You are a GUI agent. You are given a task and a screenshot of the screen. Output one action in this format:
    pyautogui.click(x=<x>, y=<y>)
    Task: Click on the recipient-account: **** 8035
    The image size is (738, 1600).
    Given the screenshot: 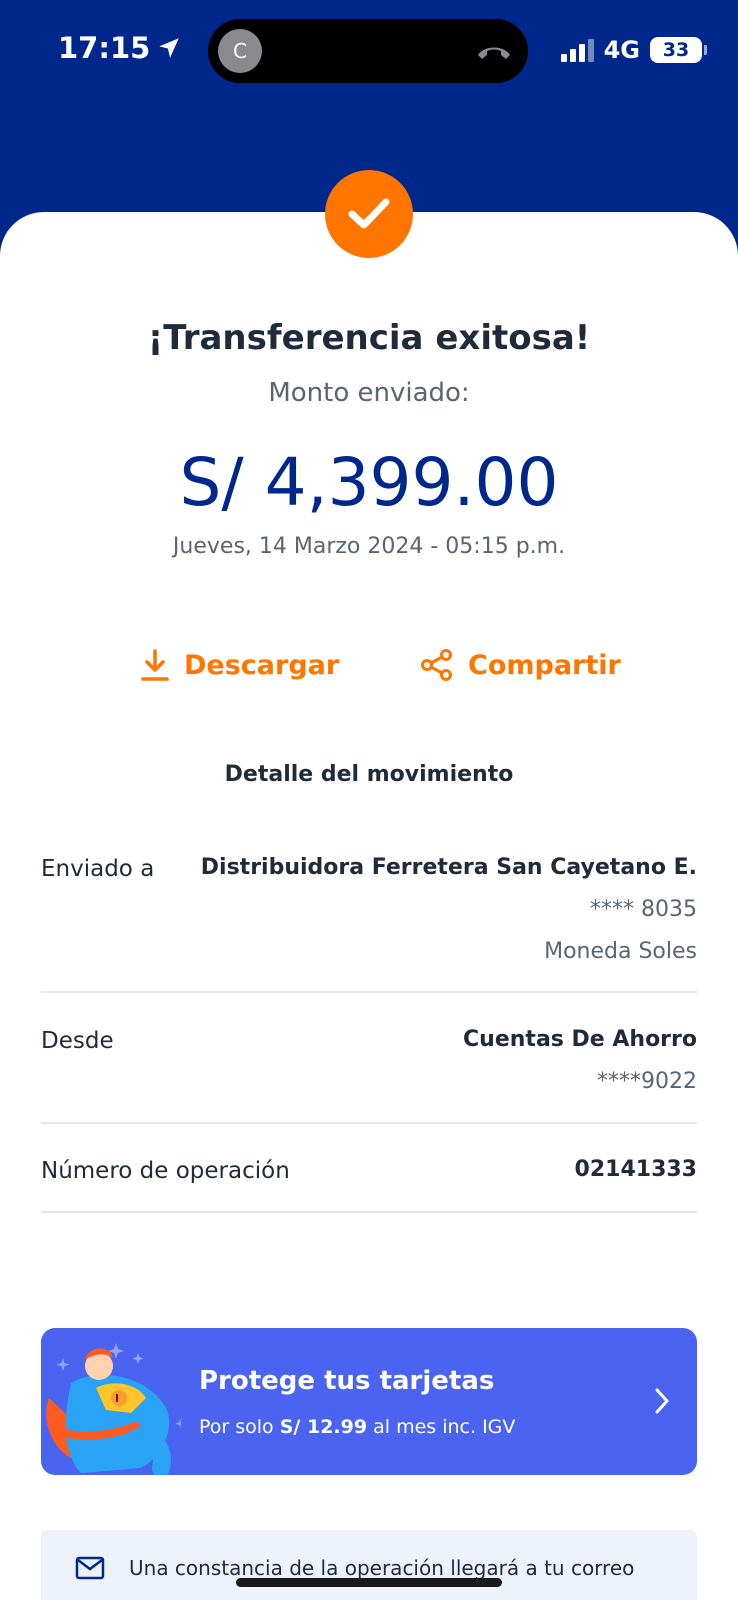 What is the action you would take?
    pyautogui.click(x=643, y=909)
    